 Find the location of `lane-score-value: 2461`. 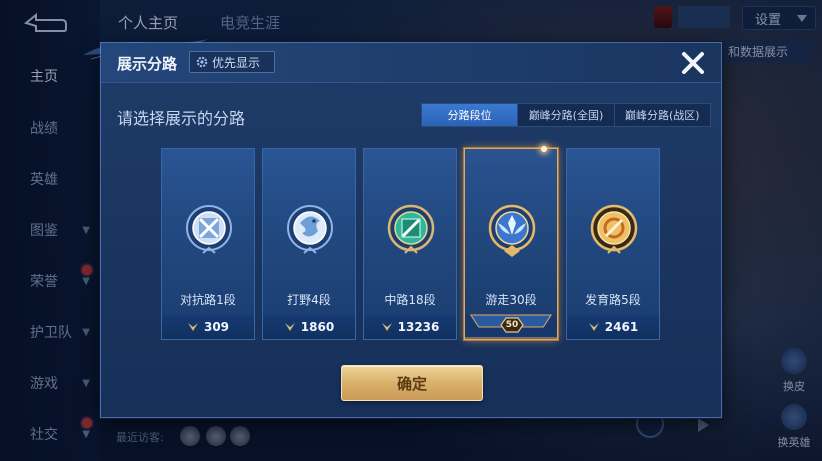

lane-score-value: 2461 is located at coordinates (621, 327).